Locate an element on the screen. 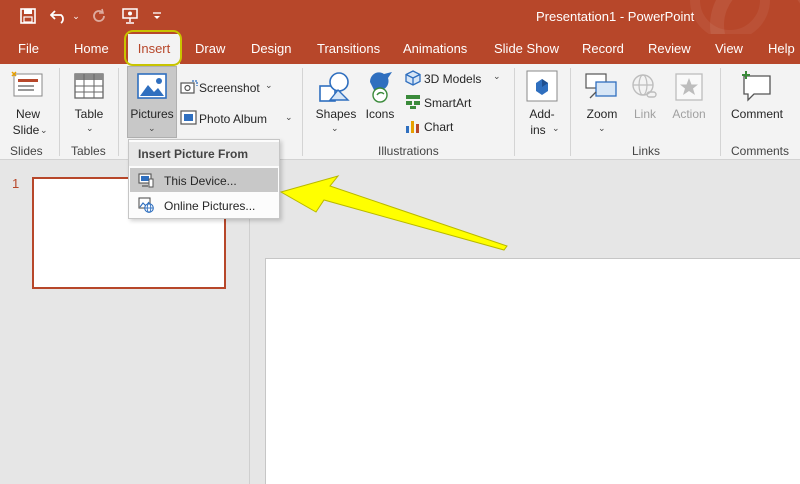  zoom-icon is located at coordinates (601, 88).